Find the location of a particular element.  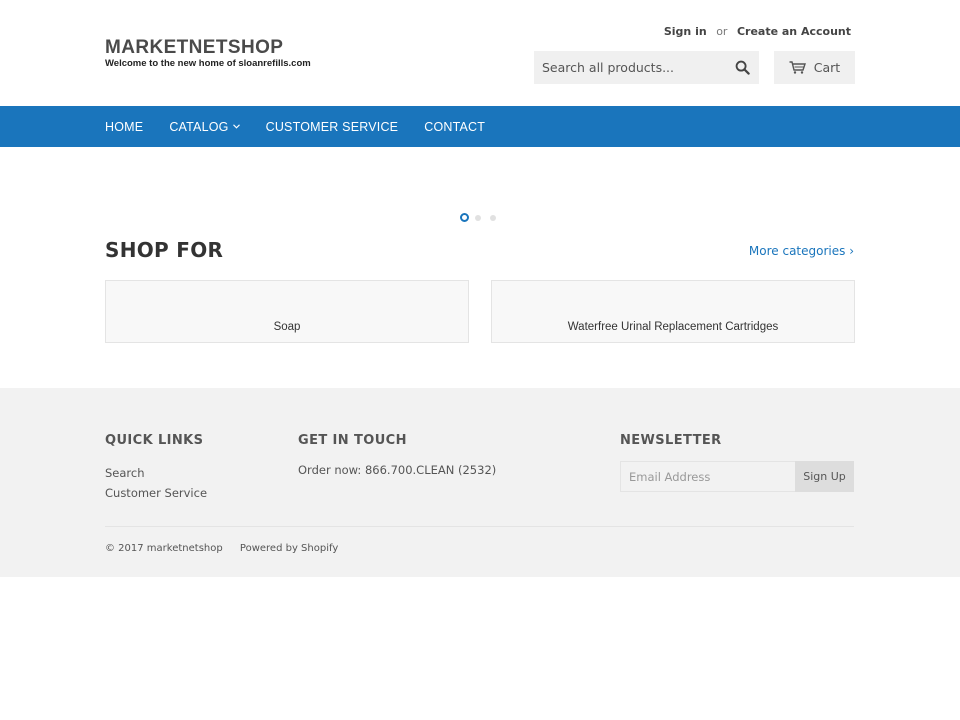

copyright: © 2017 marketnetshop Powered by Shopify is located at coordinates (221, 548).